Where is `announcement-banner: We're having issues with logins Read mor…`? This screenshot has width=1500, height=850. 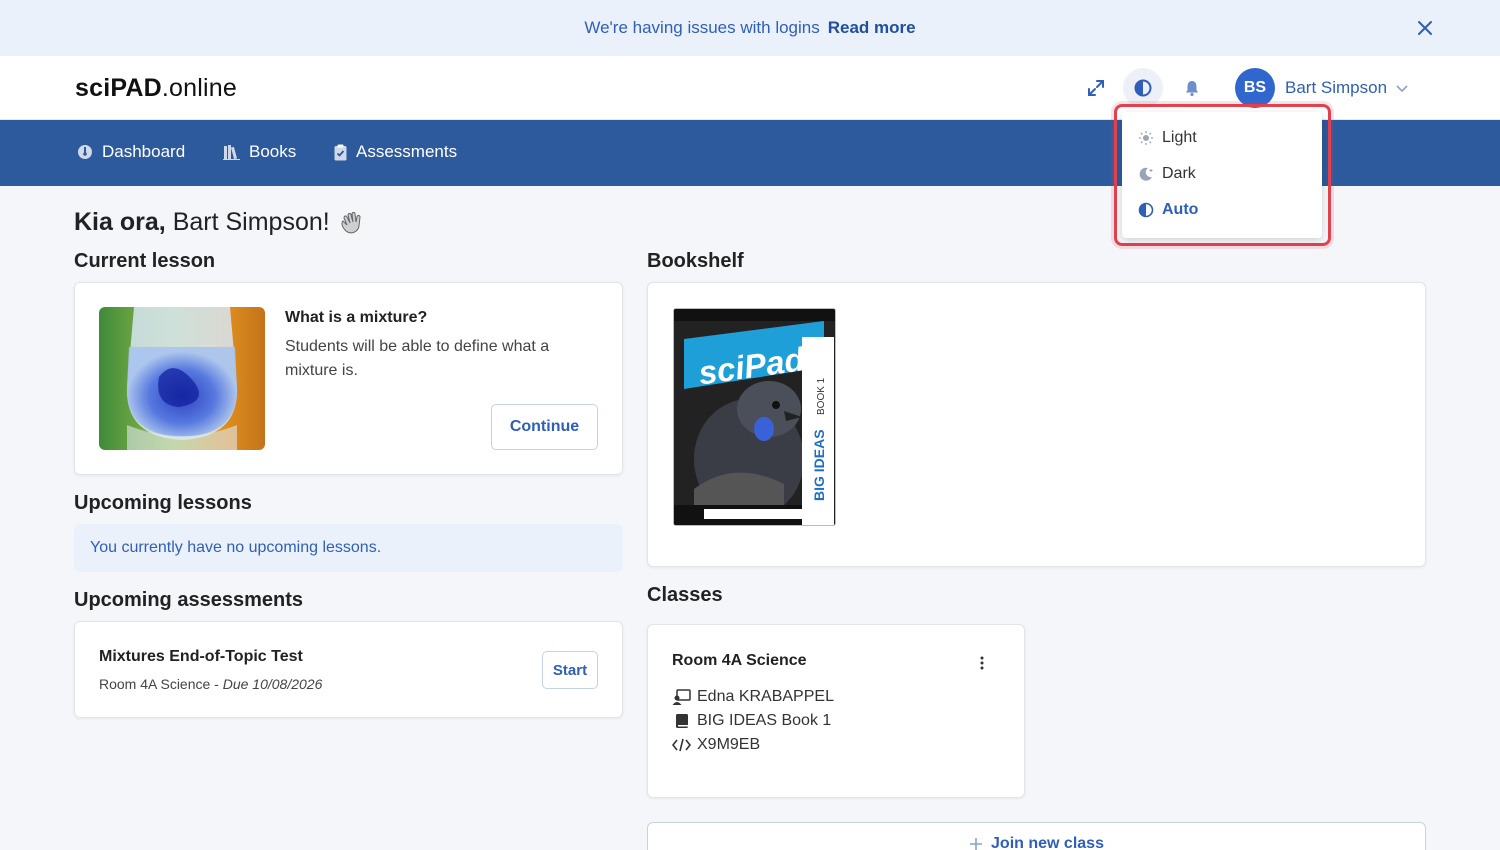 announcement-banner: We're having issues with logins Read mor… is located at coordinates (750, 28).